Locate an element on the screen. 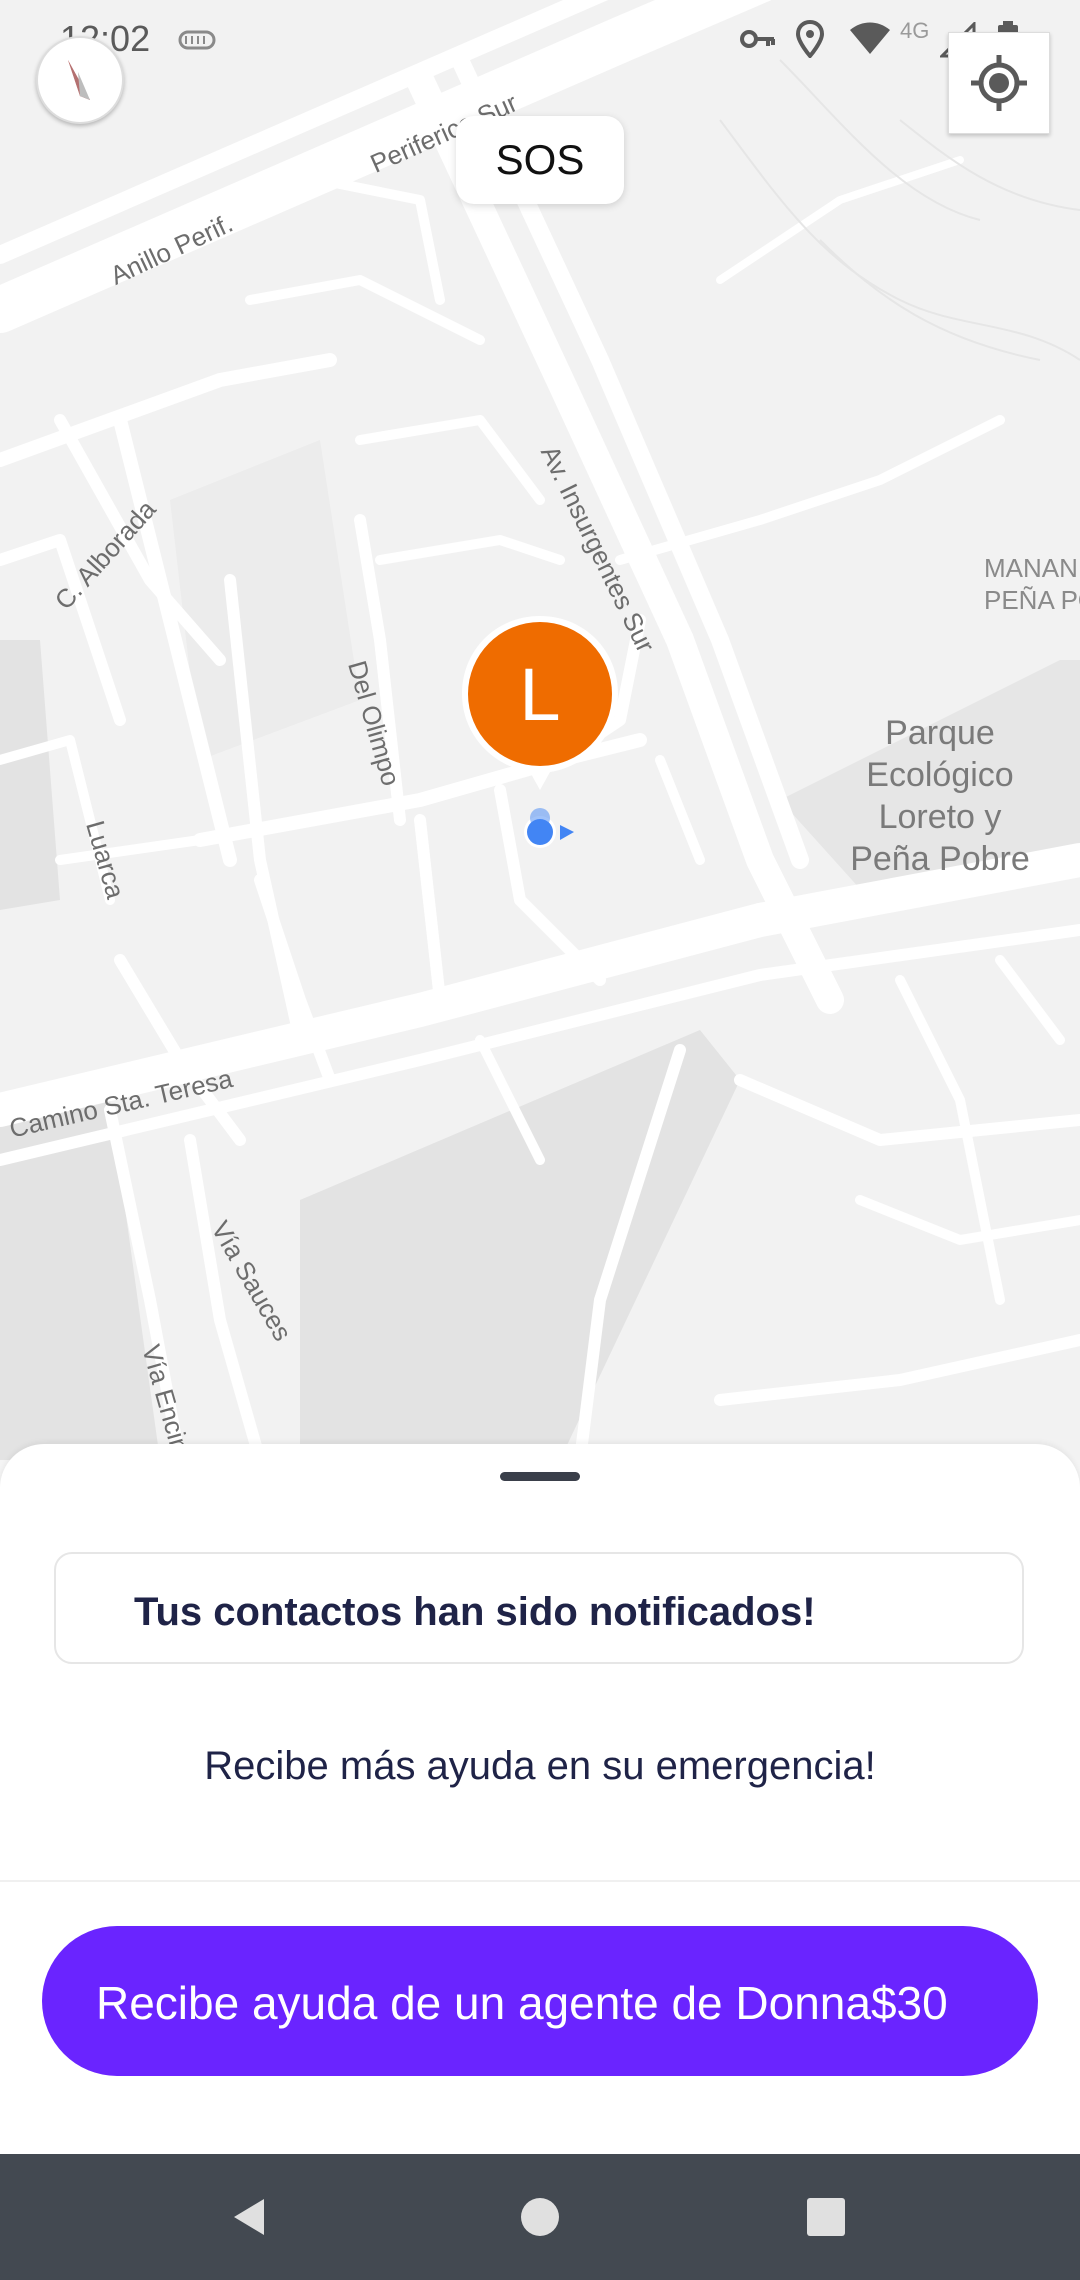 The width and height of the screenshot is (1080, 2280). recents-icon is located at coordinates (826, 2217).